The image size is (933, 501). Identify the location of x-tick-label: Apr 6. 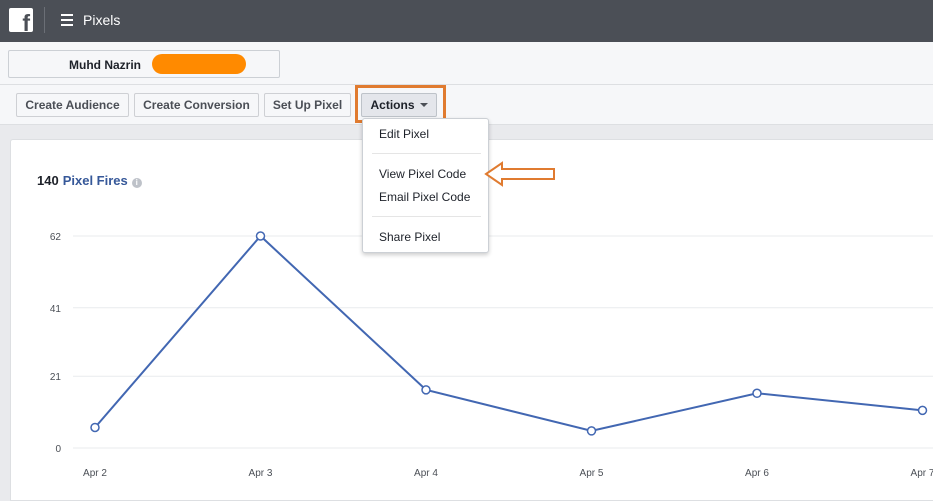
(757, 473).